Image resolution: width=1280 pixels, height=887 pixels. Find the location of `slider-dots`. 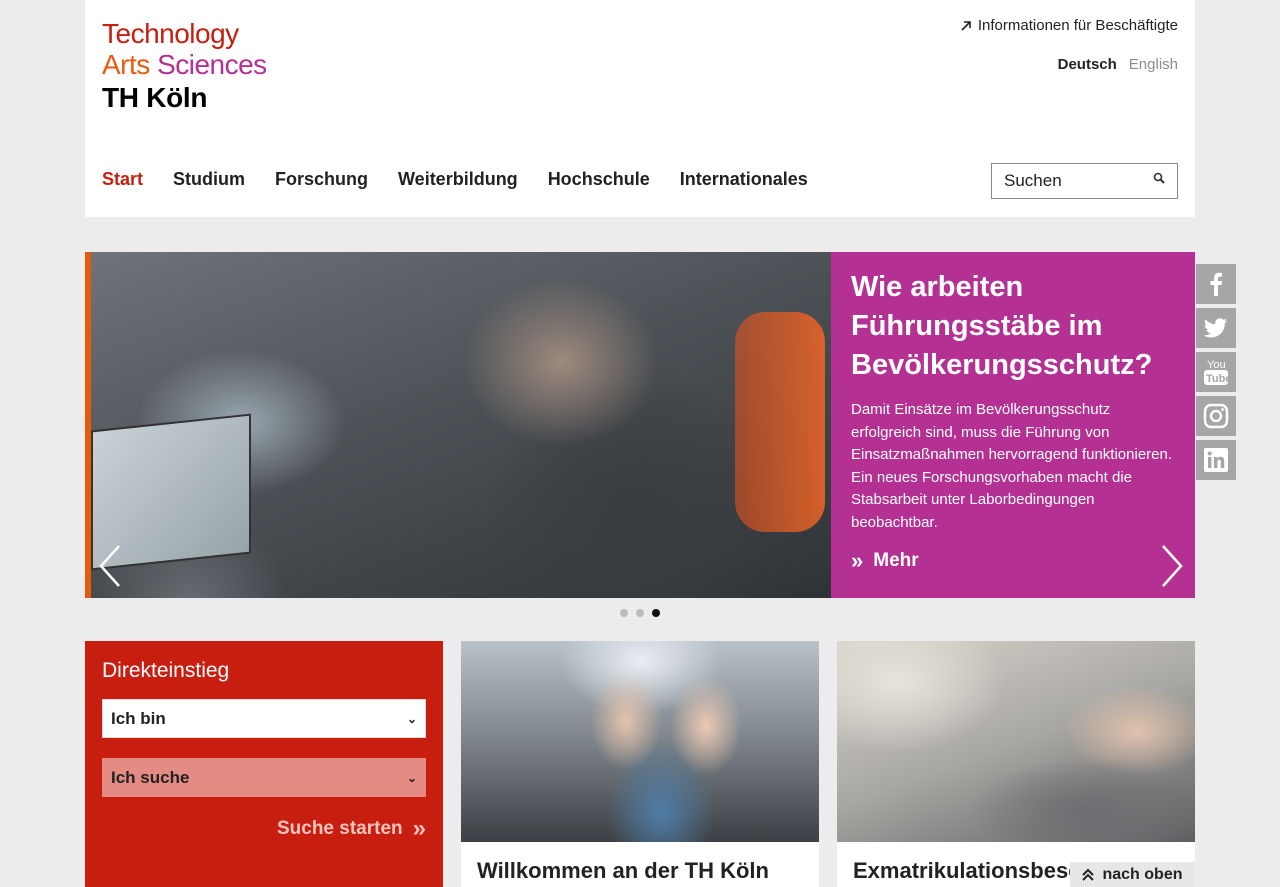

slider-dots is located at coordinates (640, 613).